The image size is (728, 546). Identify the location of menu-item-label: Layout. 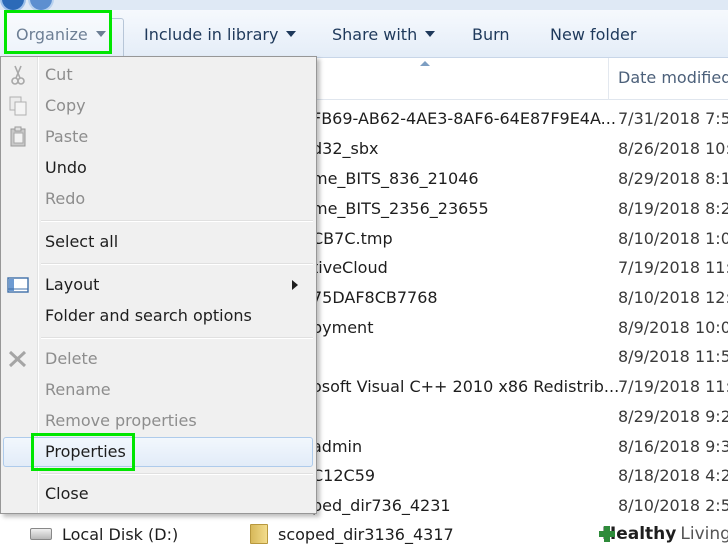
(72, 284).